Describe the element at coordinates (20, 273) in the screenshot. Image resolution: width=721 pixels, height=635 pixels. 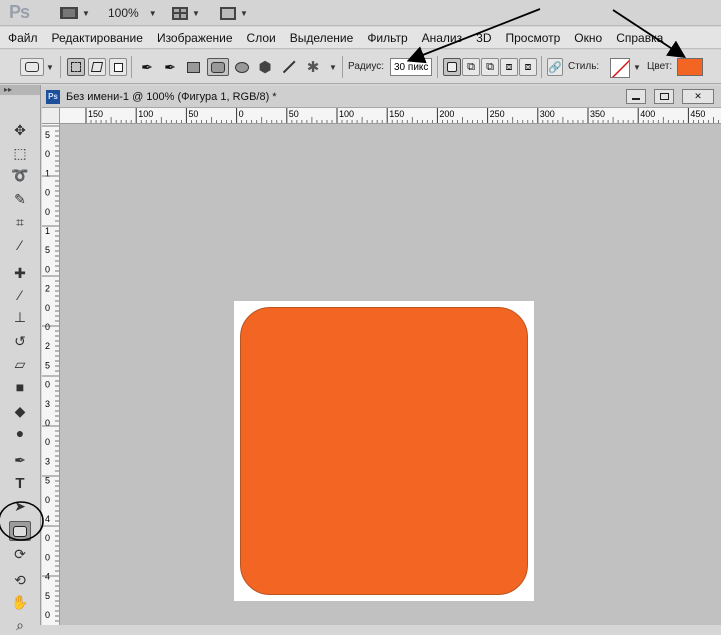
I see `tool-healing: ✚` at that location.